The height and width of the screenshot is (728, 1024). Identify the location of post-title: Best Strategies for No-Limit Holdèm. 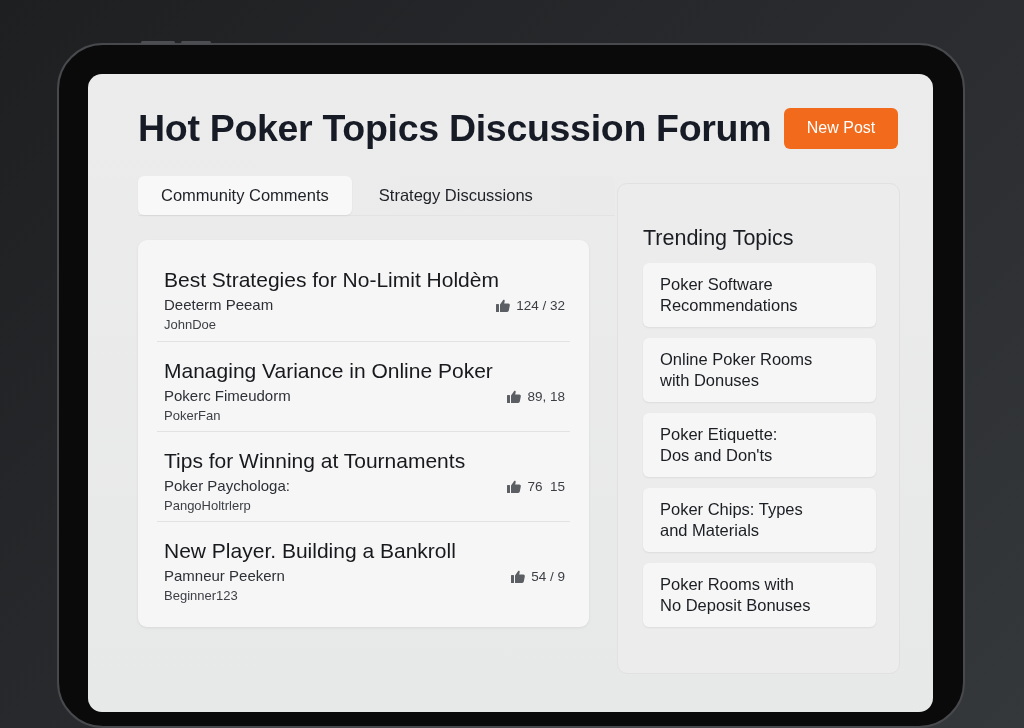
(364, 280).